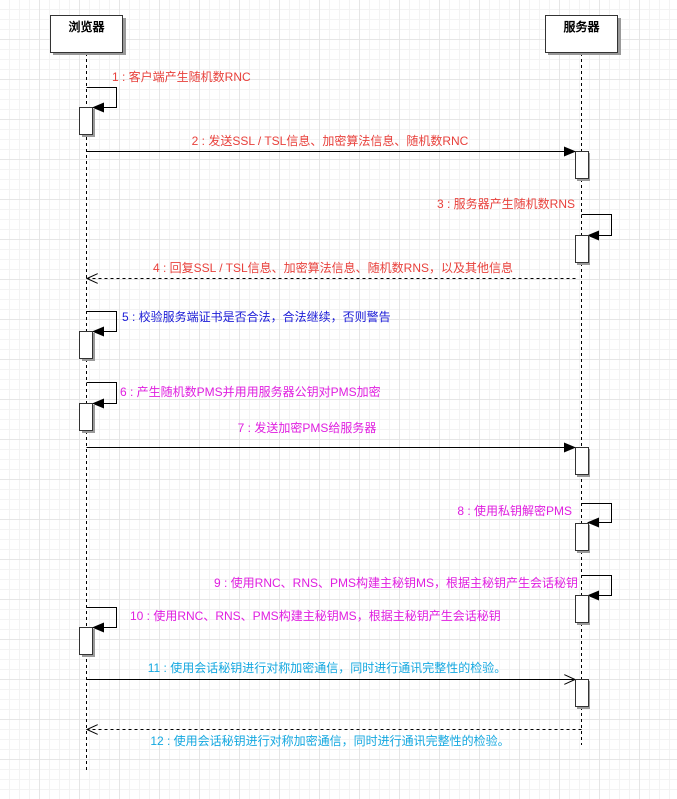 The width and height of the screenshot is (677, 799). I want to click on message-5-loop, so click(101, 324).